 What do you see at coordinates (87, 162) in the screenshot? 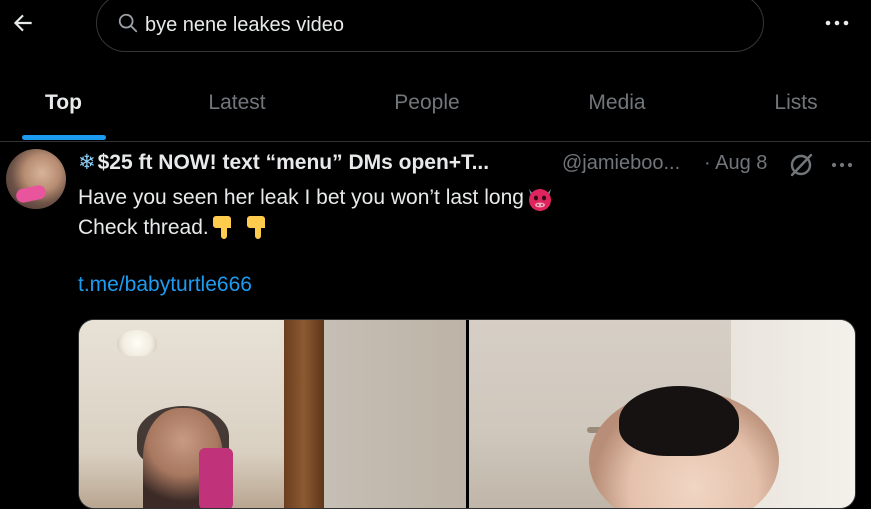
I see `snowflake-emoji: ❄` at bounding box center [87, 162].